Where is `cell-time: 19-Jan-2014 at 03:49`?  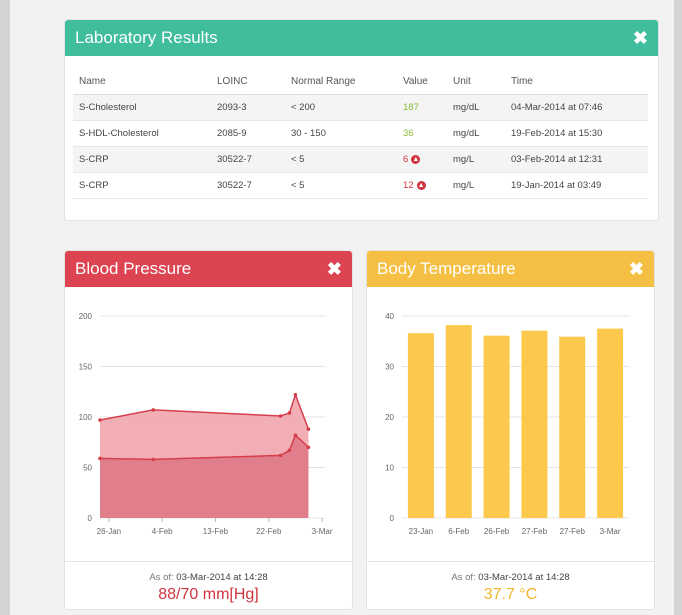 cell-time: 19-Jan-2014 at 03:49 is located at coordinates (579, 185).